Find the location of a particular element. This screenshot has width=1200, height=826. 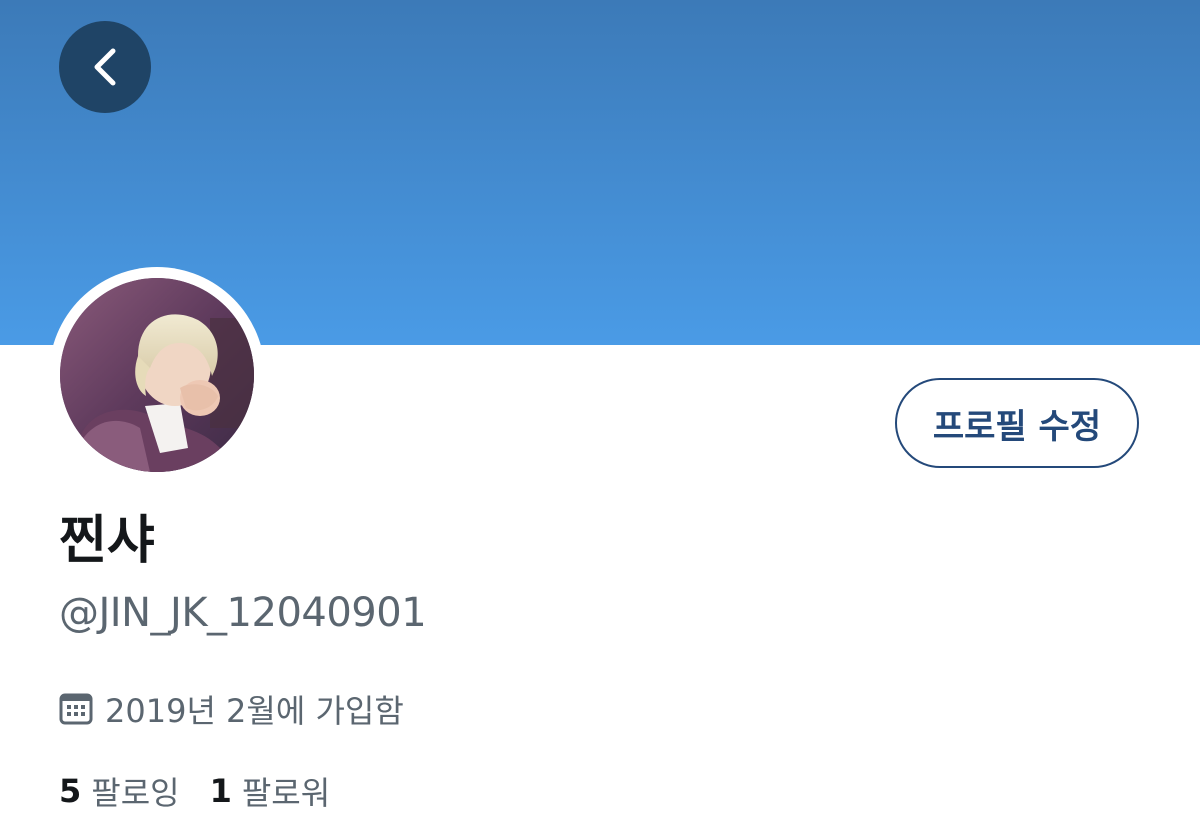

join-date-text: 2019년 2월에 가입함 is located at coordinates (254, 711).